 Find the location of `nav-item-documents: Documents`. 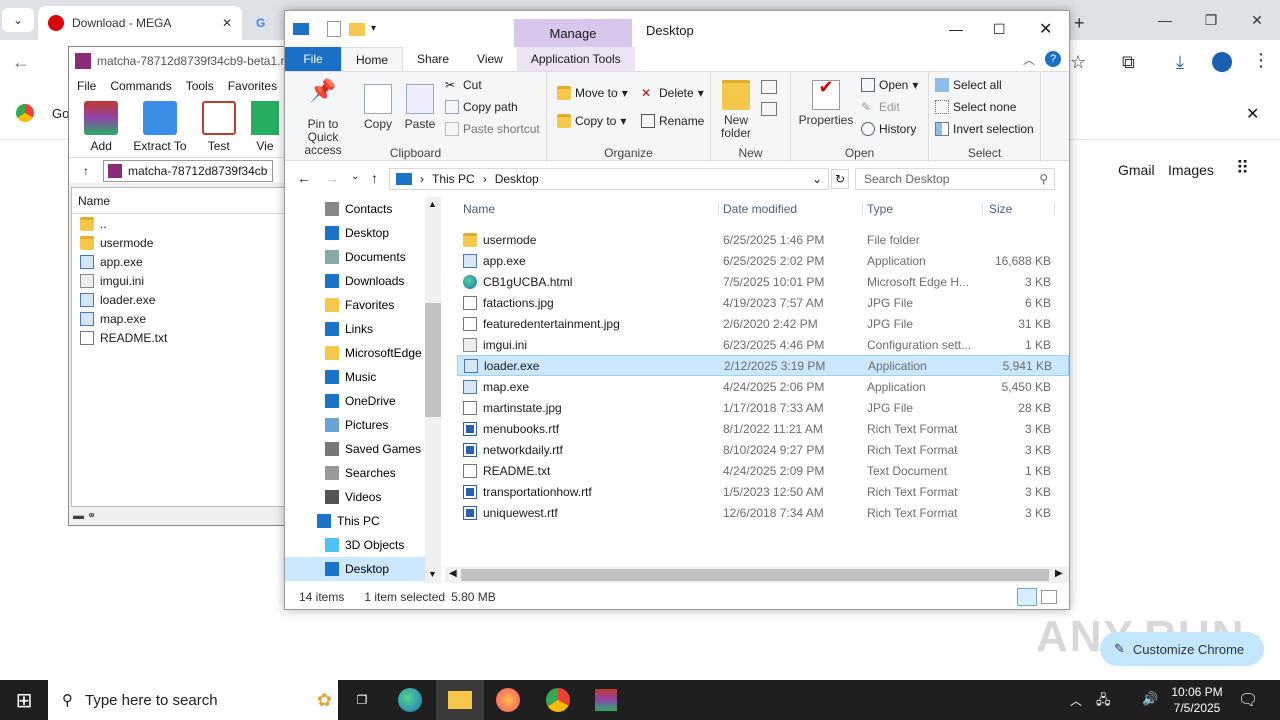

nav-item-documents: Documents is located at coordinates (363, 257).